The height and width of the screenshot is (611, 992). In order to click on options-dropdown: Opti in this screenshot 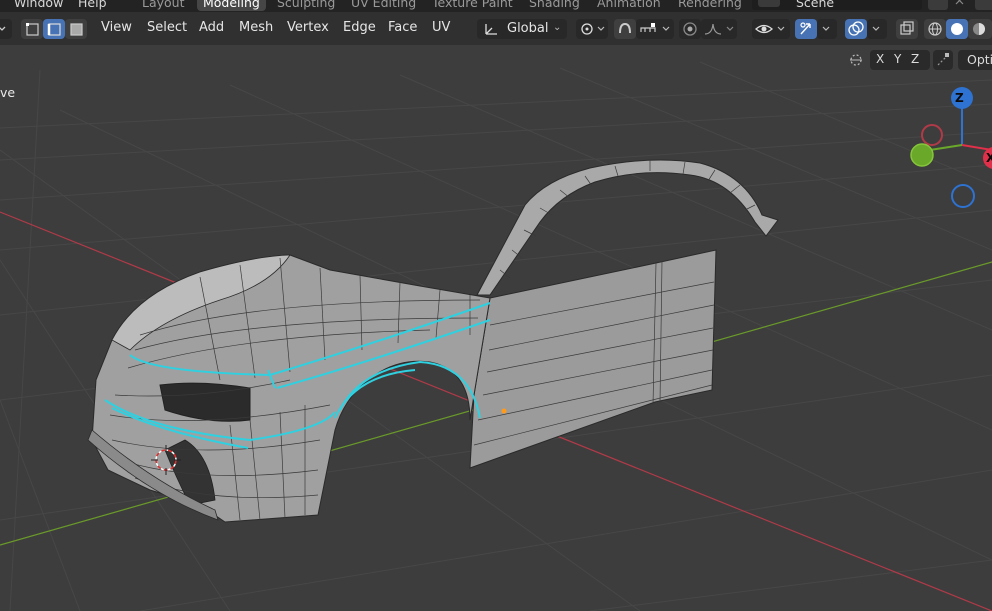, I will do `click(975, 60)`.